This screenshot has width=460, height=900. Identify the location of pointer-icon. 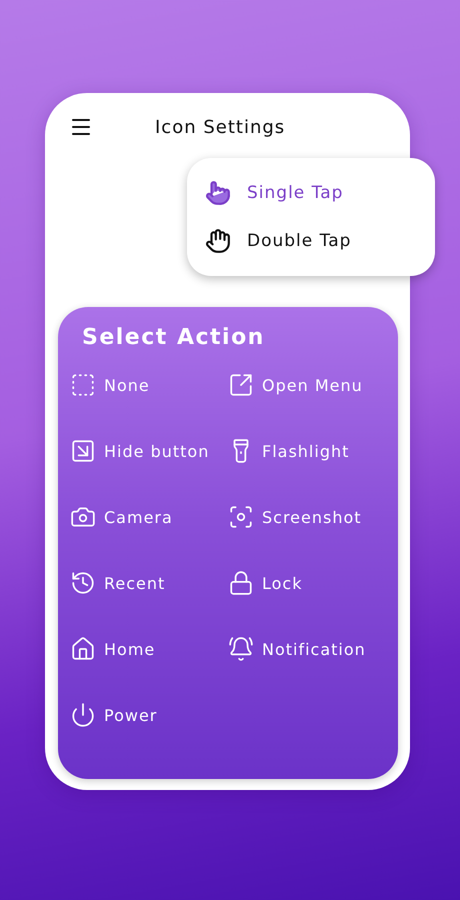
(218, 193).